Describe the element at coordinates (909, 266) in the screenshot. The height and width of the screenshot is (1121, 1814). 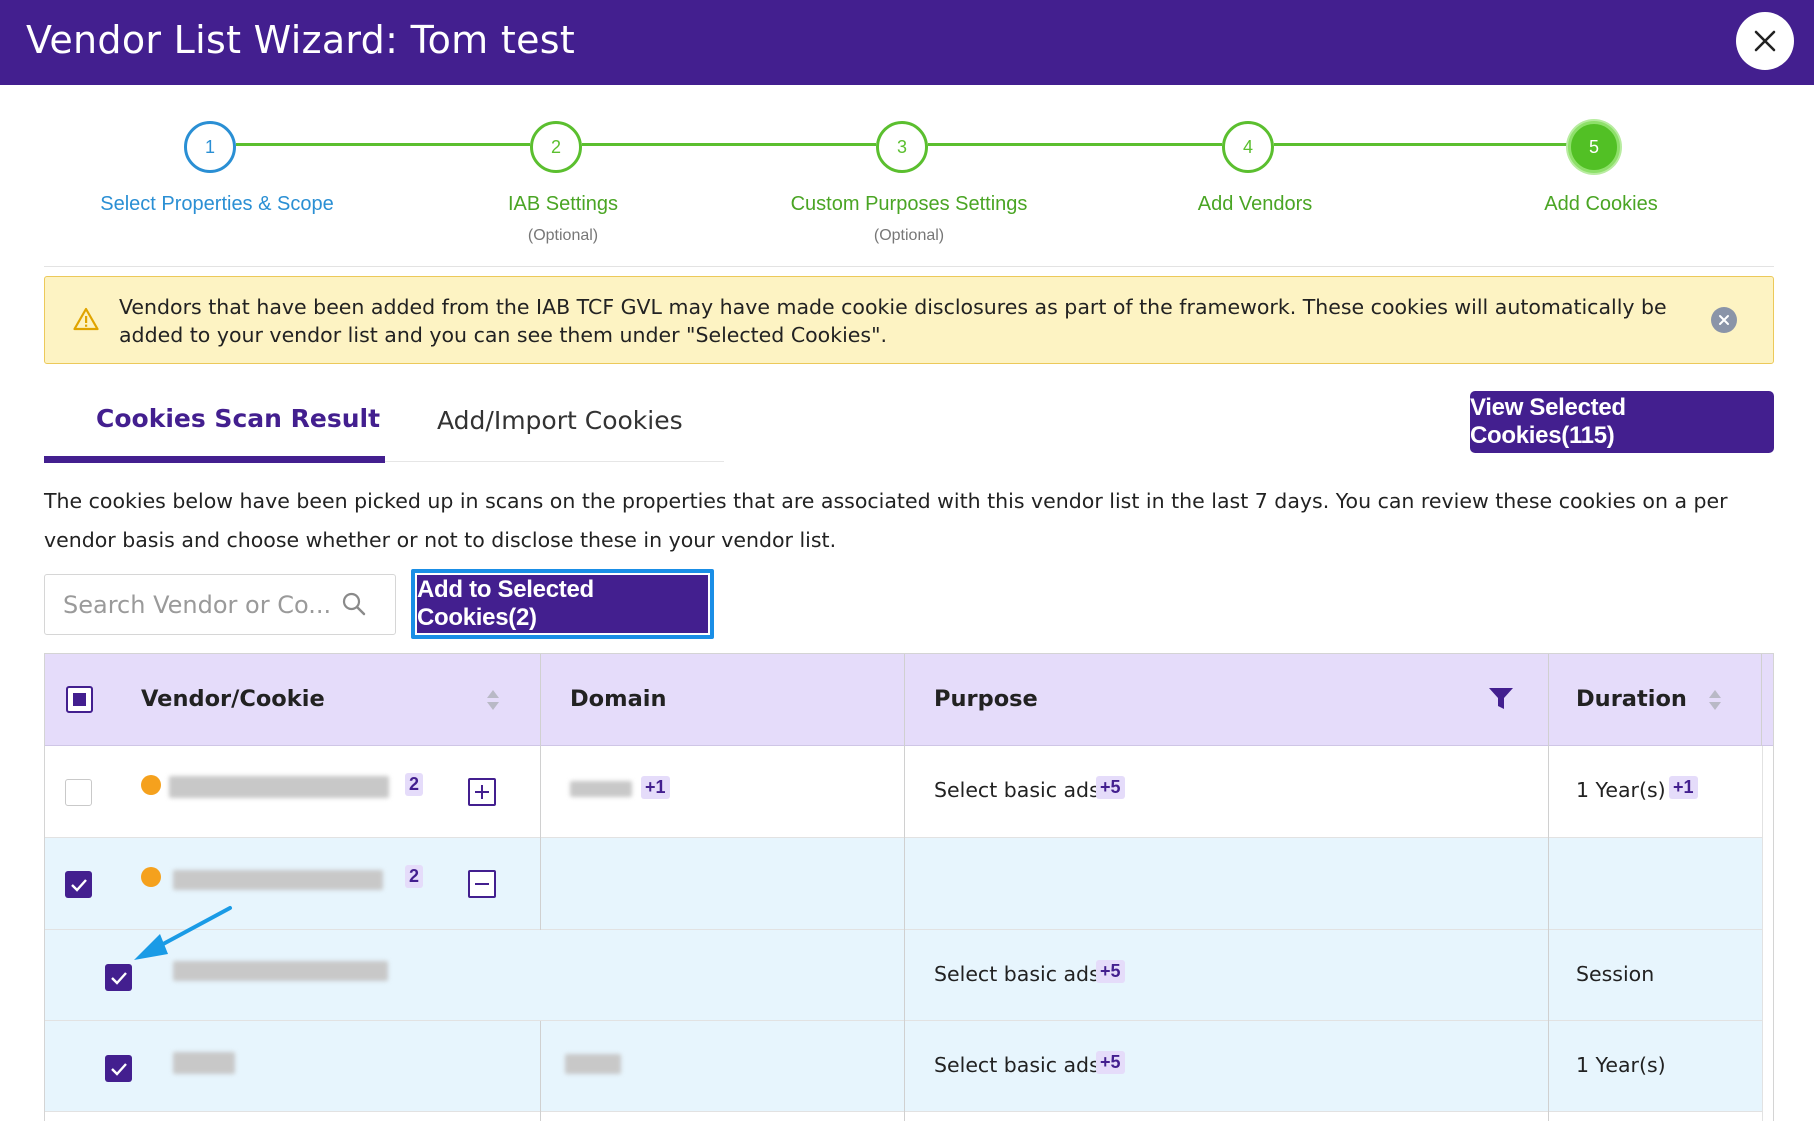
I see `stepper-divider` at that location.